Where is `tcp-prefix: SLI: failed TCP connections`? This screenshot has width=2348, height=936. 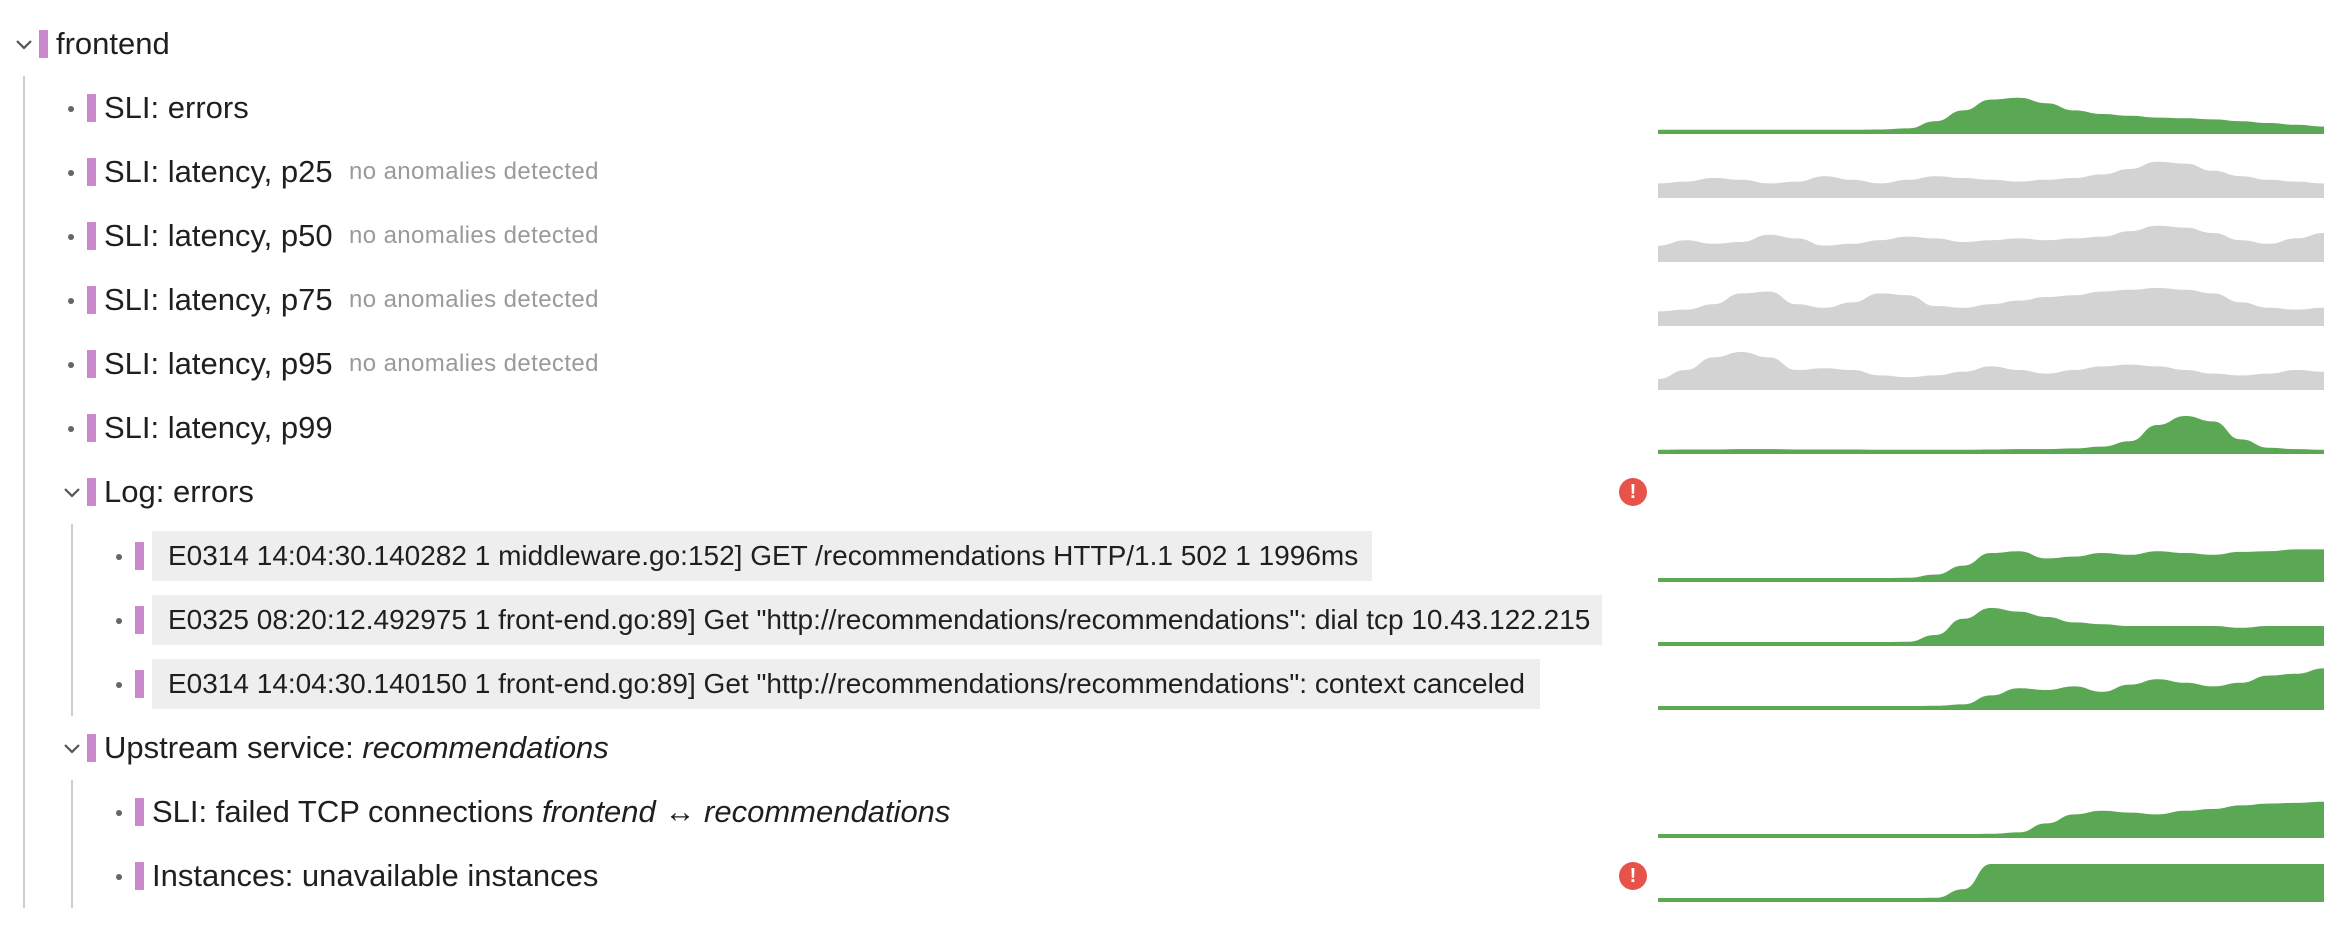 tcp-prefix: SLI: failed TCP connections is located at coordinates (347, 811).